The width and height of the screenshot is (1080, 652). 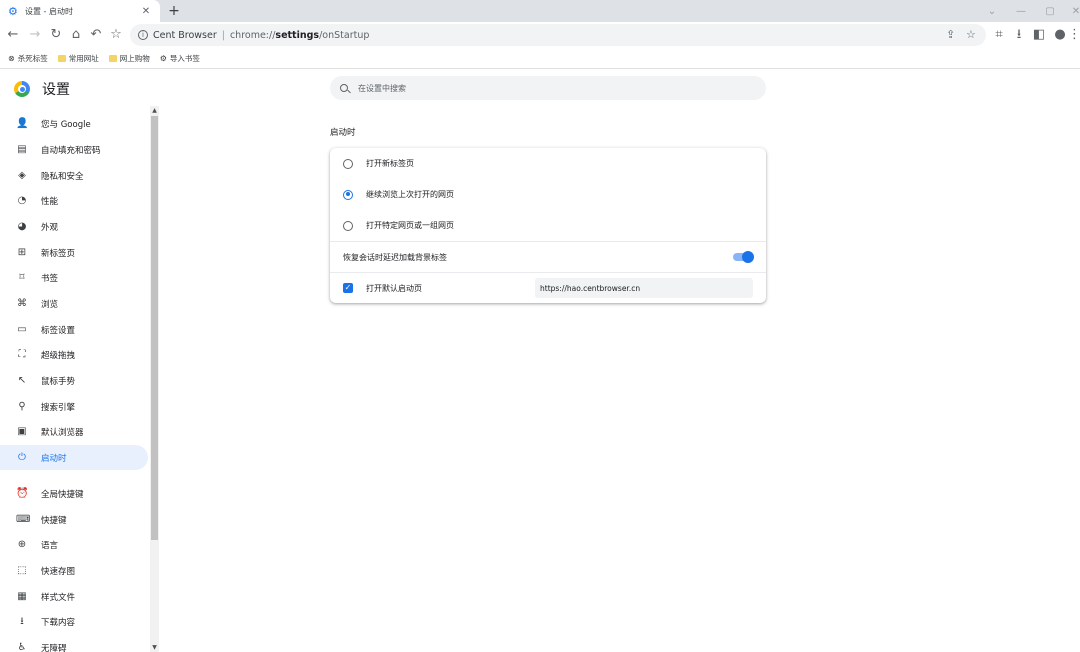 What do you see at coordinates (13, 35) in the screenshot?
I see `back-icon: ←` at bounding box center [13, 35].